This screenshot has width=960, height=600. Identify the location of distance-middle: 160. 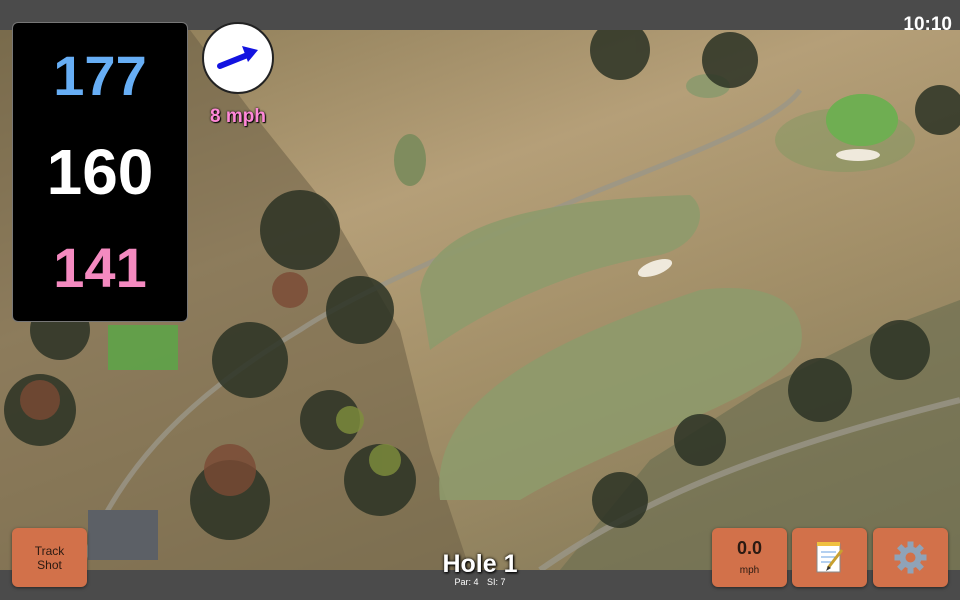
(100, 172).